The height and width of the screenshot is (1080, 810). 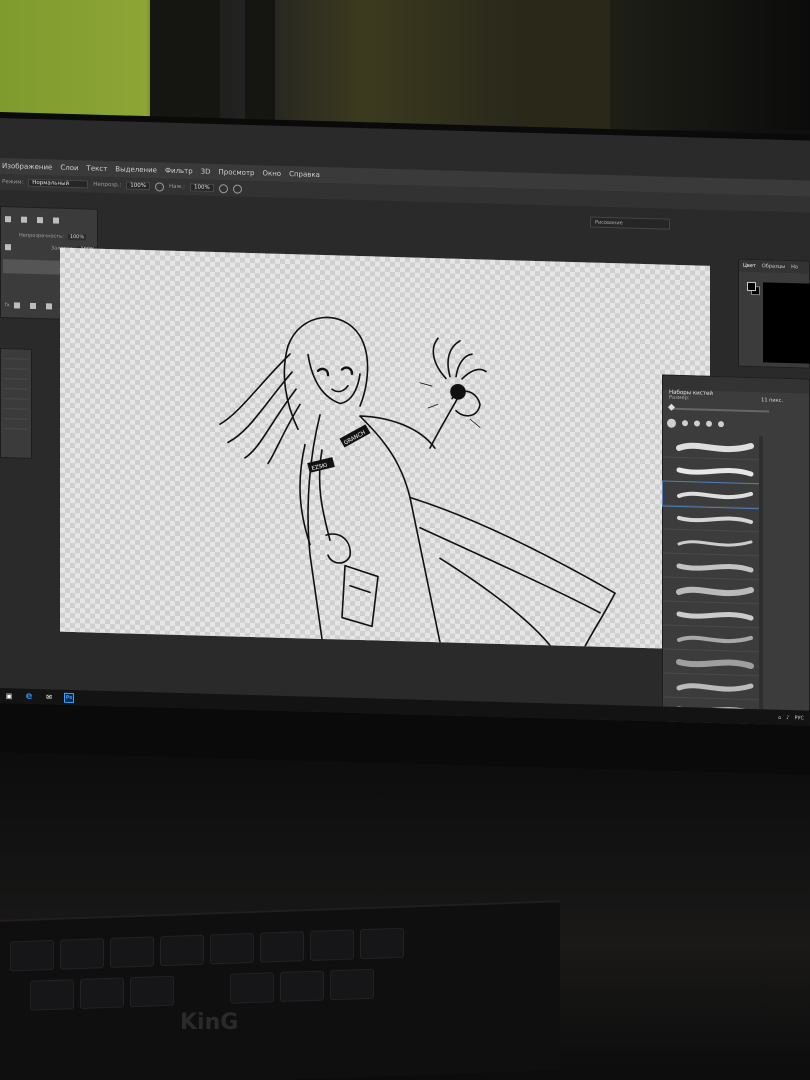 I want to click on windows-start-icon: ▣, so click(x=9, y=696).